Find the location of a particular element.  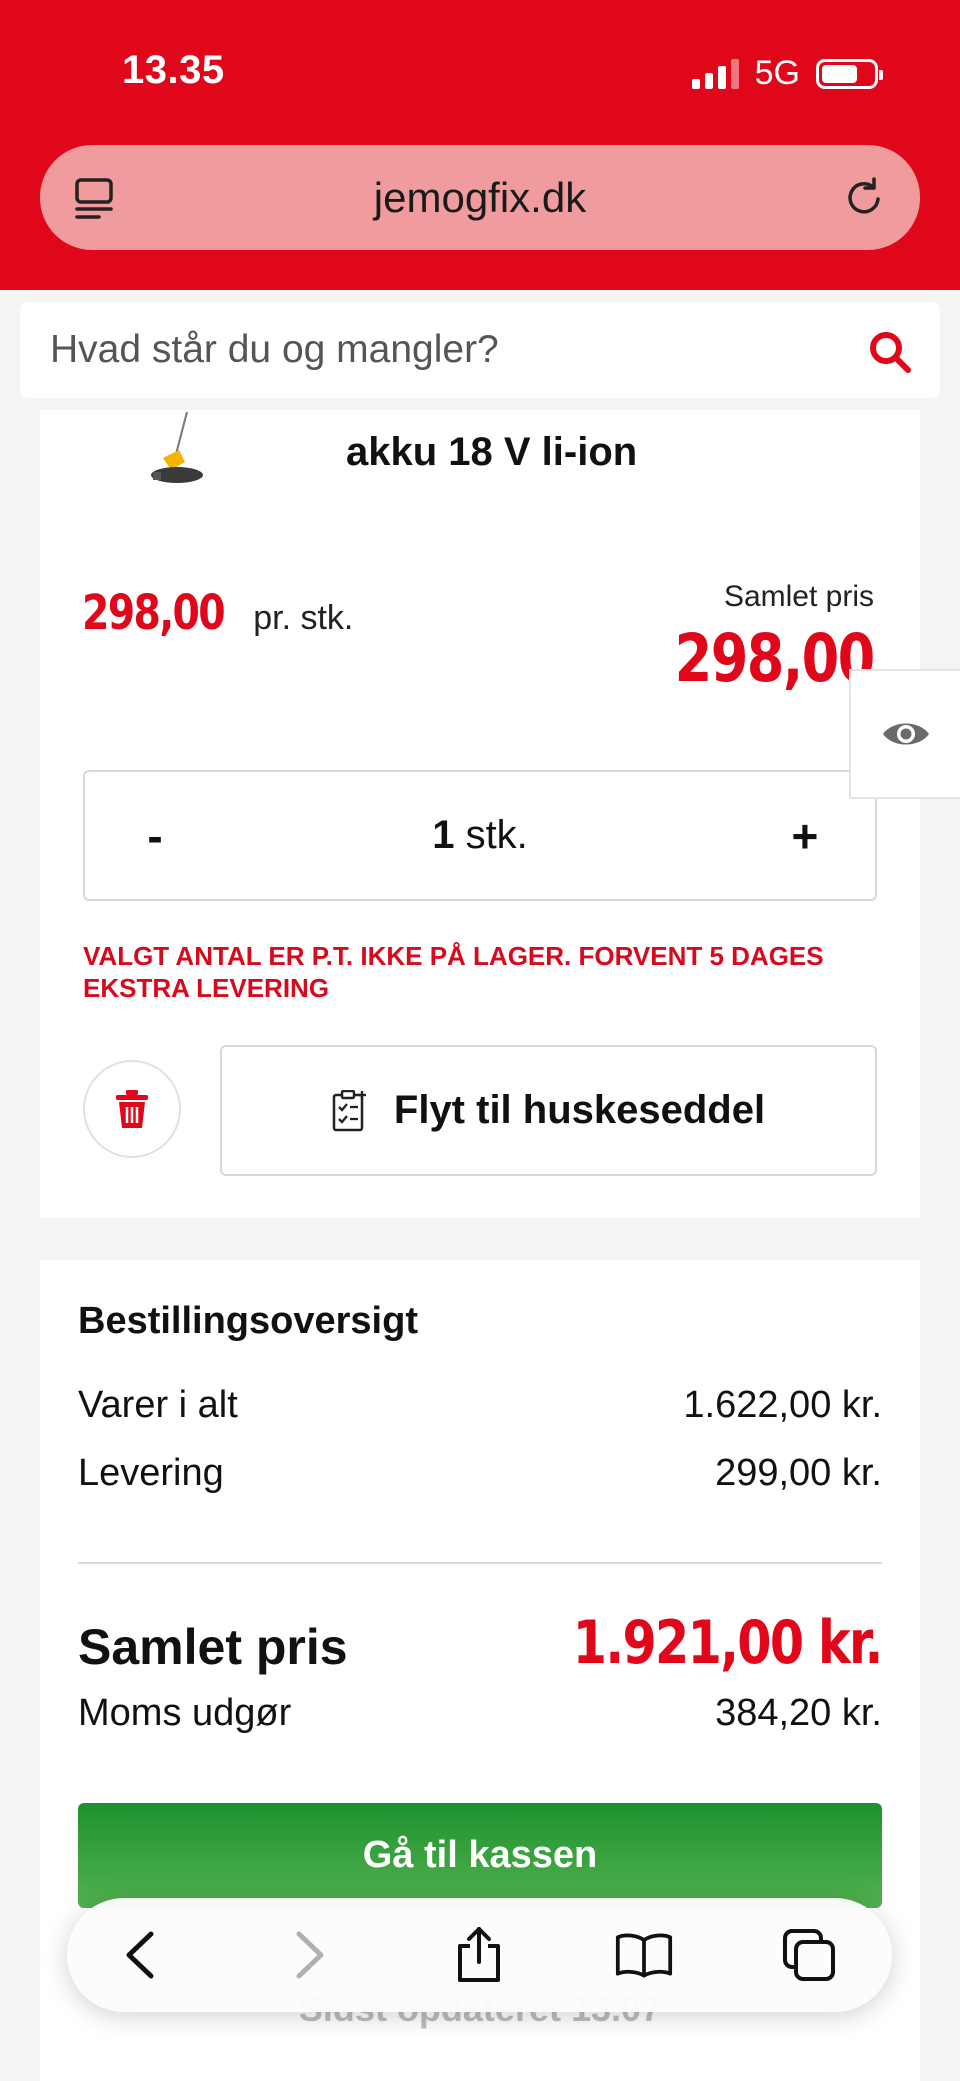

grand-total: 1.921,00 kr. is located at coordinates (694, 1643).